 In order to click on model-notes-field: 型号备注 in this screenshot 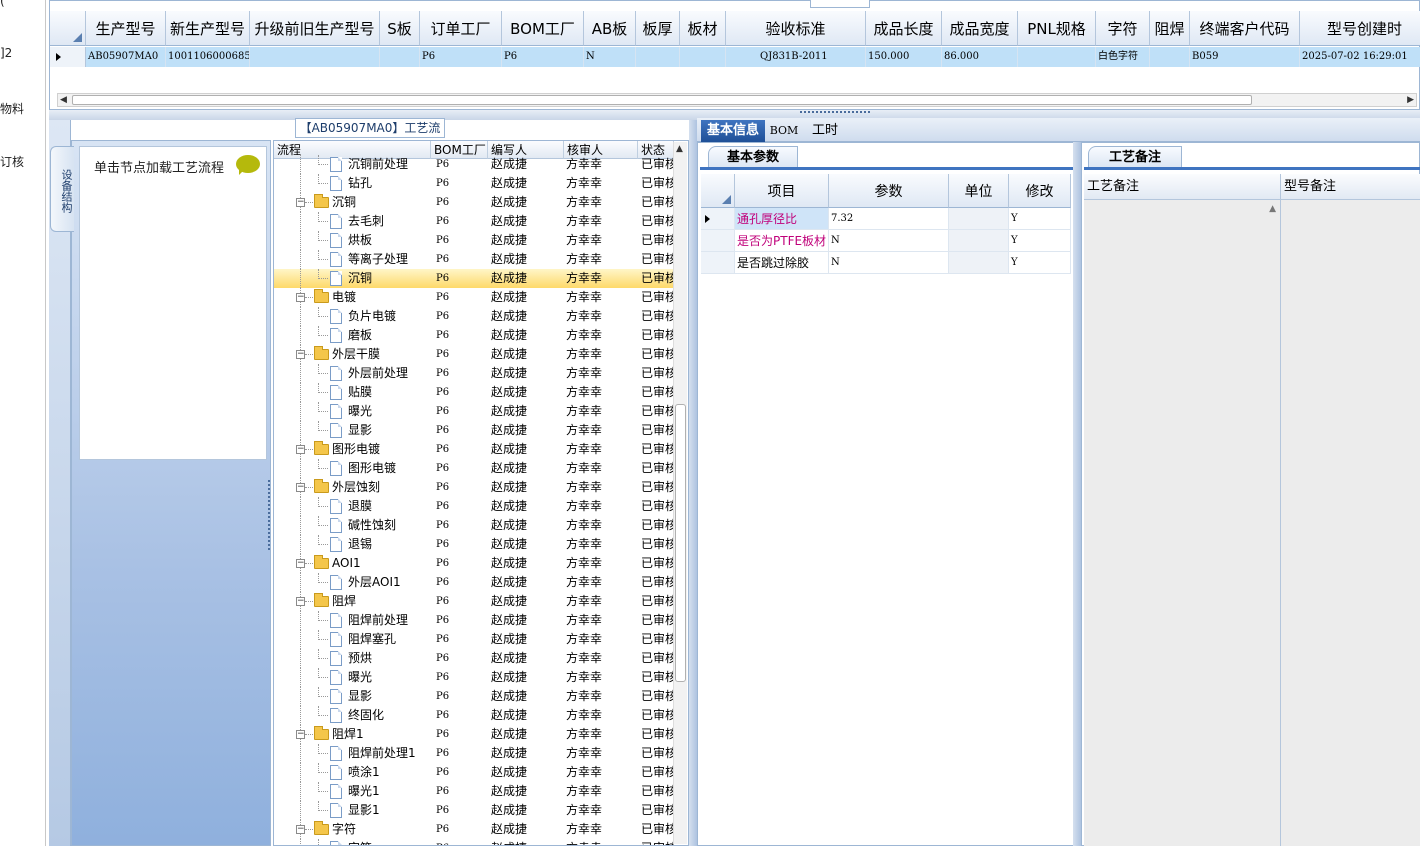, I will do `click(1350, 510)`.